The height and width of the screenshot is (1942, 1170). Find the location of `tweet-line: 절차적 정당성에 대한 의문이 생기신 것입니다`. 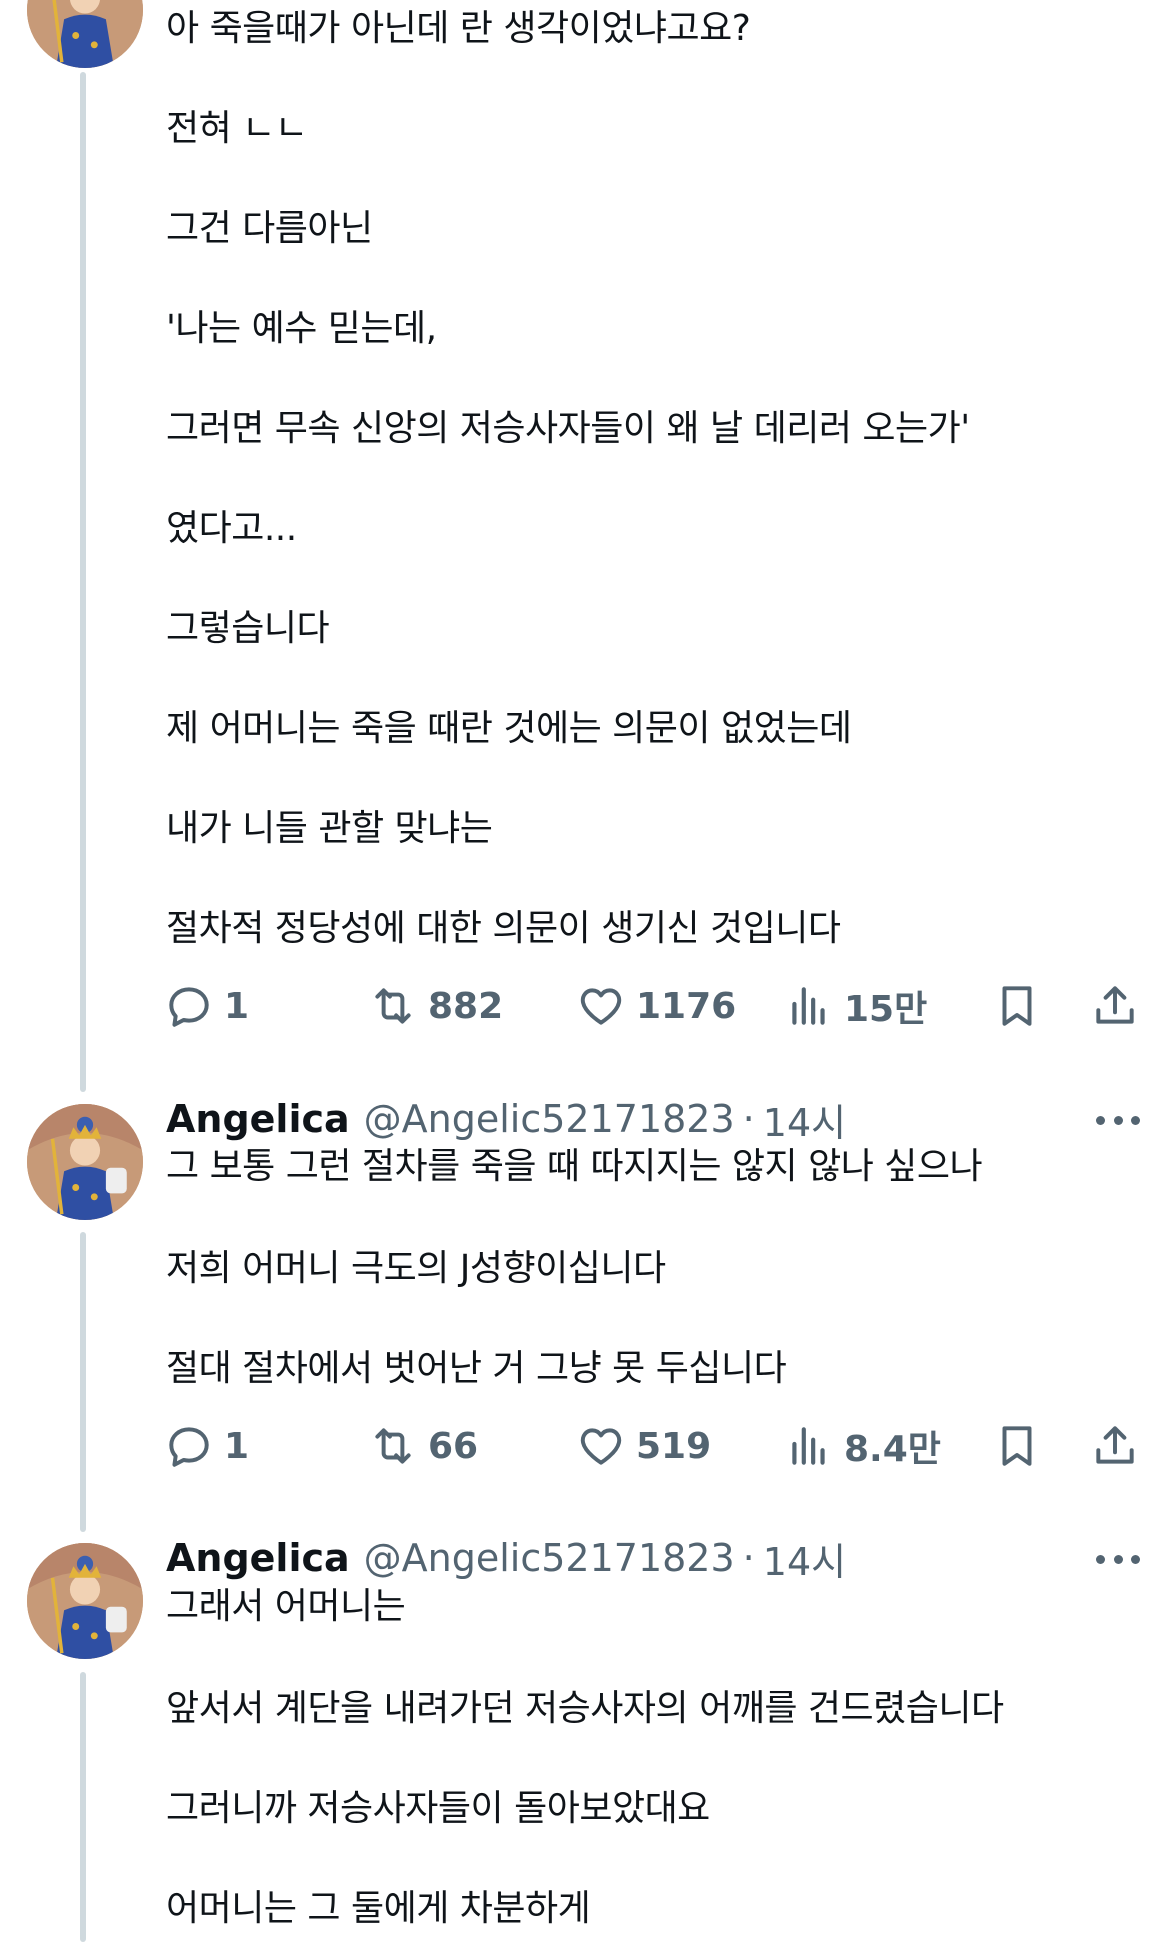

tweet-line: 절차적 정당성에 대한 의문이 생기신 것입니다 is located at coordinates (503, 928).